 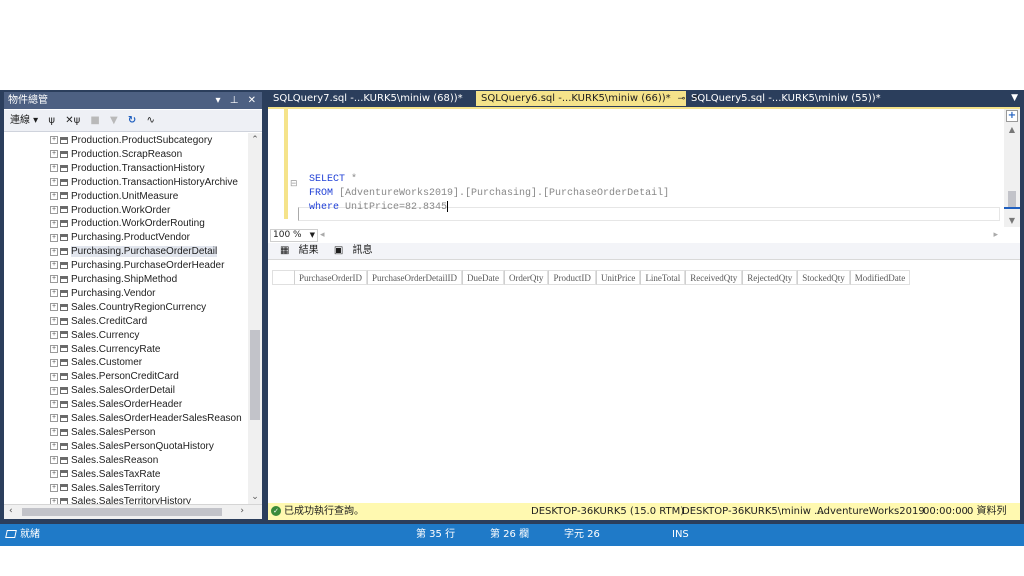 I want to click on scroll-up-icon: ⌃, so click(x=255, y=140).